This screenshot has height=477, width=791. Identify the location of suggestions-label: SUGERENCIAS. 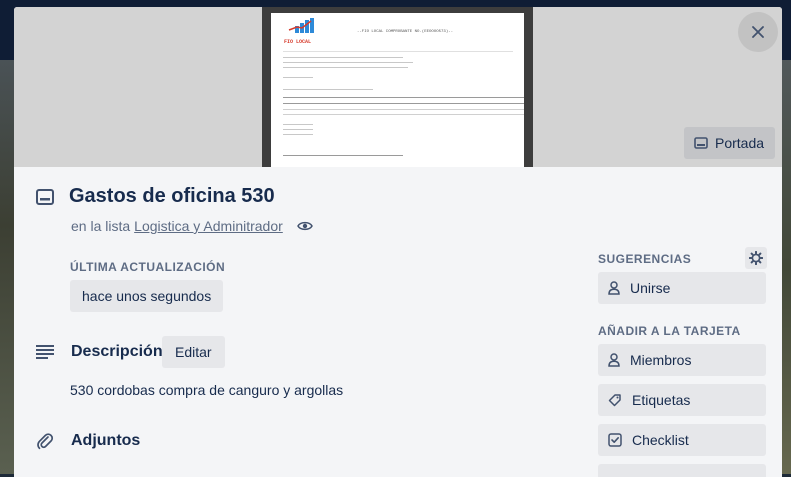
(645, 259).